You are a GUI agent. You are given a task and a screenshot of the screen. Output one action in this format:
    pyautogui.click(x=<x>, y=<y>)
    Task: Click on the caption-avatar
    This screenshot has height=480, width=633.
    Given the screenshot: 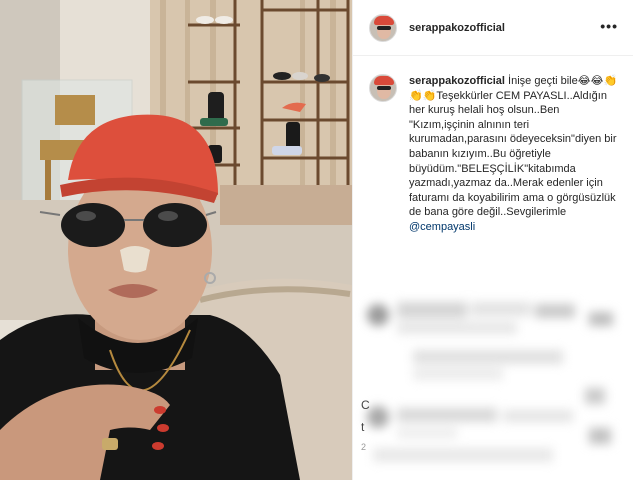 What is the action you would take?
    pyautogui.click(x=383, y=88)
    